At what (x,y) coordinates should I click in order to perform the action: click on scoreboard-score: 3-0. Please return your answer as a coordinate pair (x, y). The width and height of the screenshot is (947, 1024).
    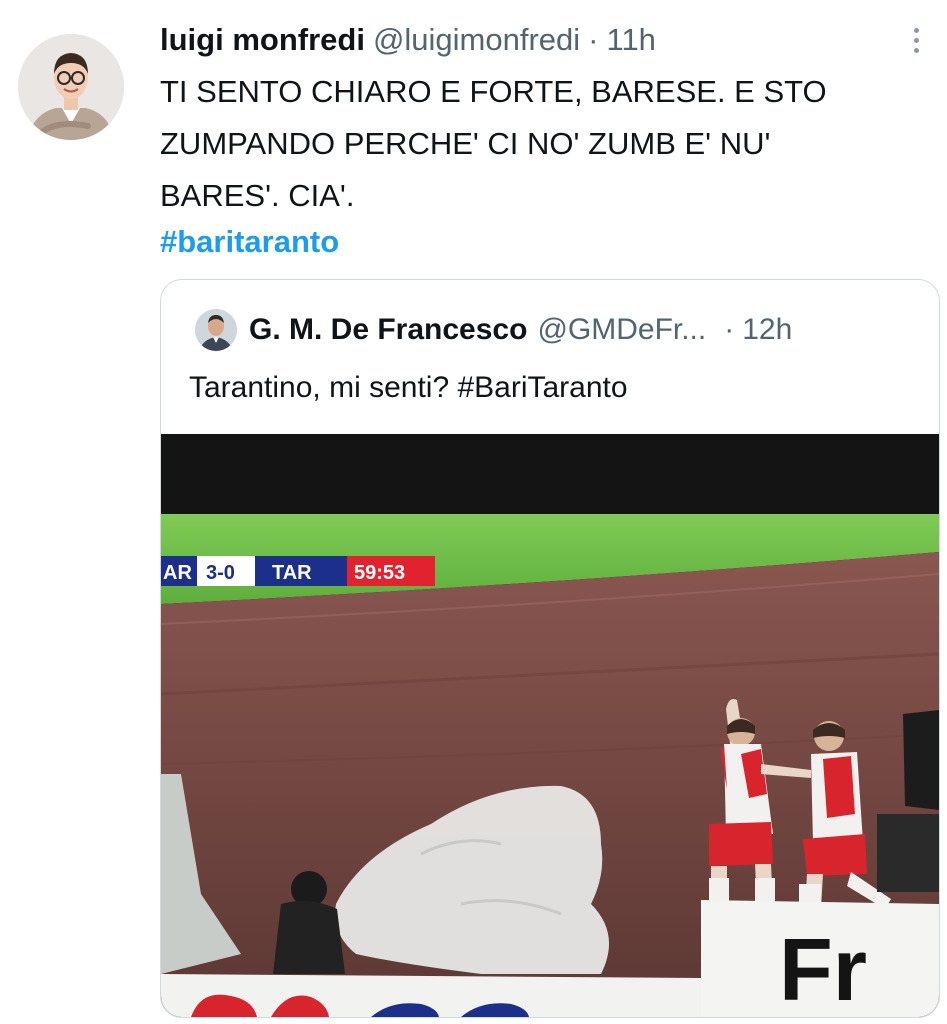
    Looking at the image, I should click on (220, 573).